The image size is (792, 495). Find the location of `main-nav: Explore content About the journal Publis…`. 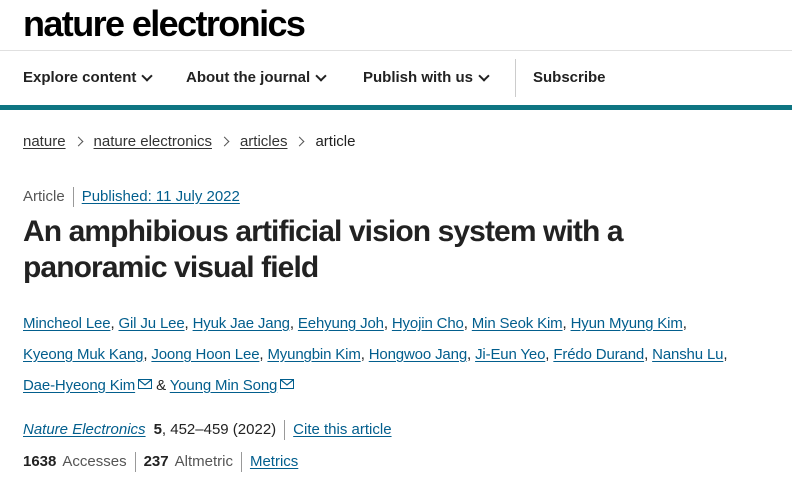

main-nav: Explore content About the journal Publis… is located at coordinates (396, 78).